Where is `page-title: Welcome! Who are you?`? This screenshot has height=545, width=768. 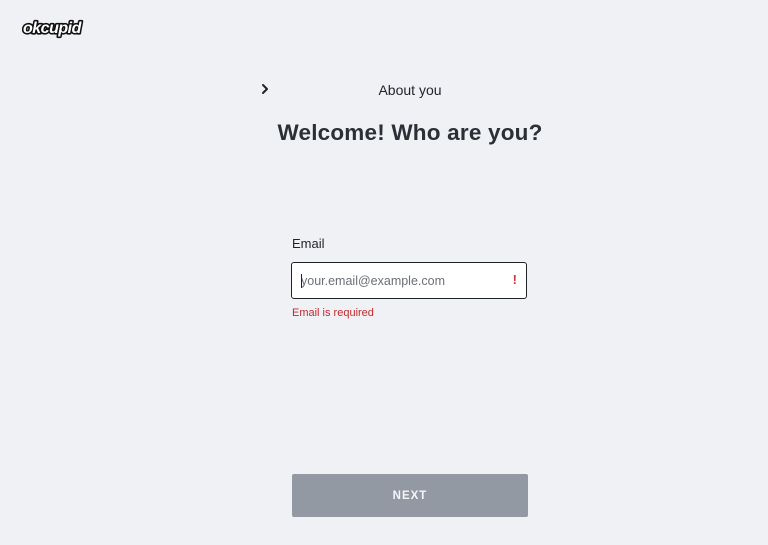
page-title: Welcome! Who are you? is located at coordinates (410, 132).